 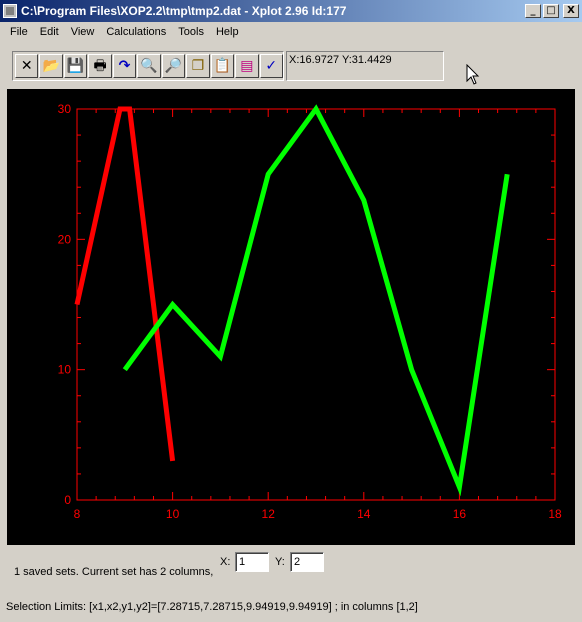 I want to click on clipboard-button: 📋, so click(x=222, y=66).